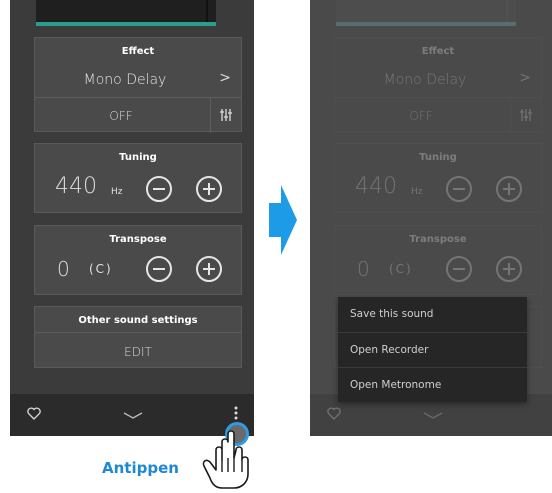 This screenshot has width=552, height=493. I want to click on more-vertical-icon, so click(236, 413).